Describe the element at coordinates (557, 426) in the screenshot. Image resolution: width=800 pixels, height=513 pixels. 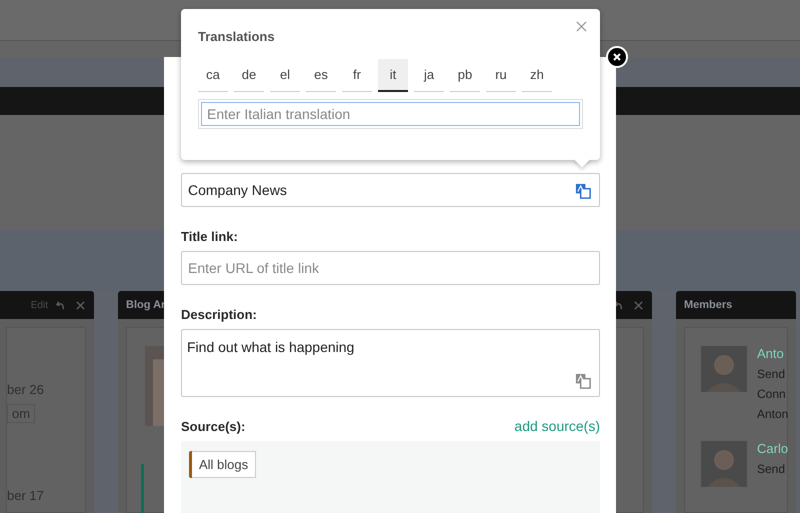
I see `add-source-link: add source(s)` at that location.